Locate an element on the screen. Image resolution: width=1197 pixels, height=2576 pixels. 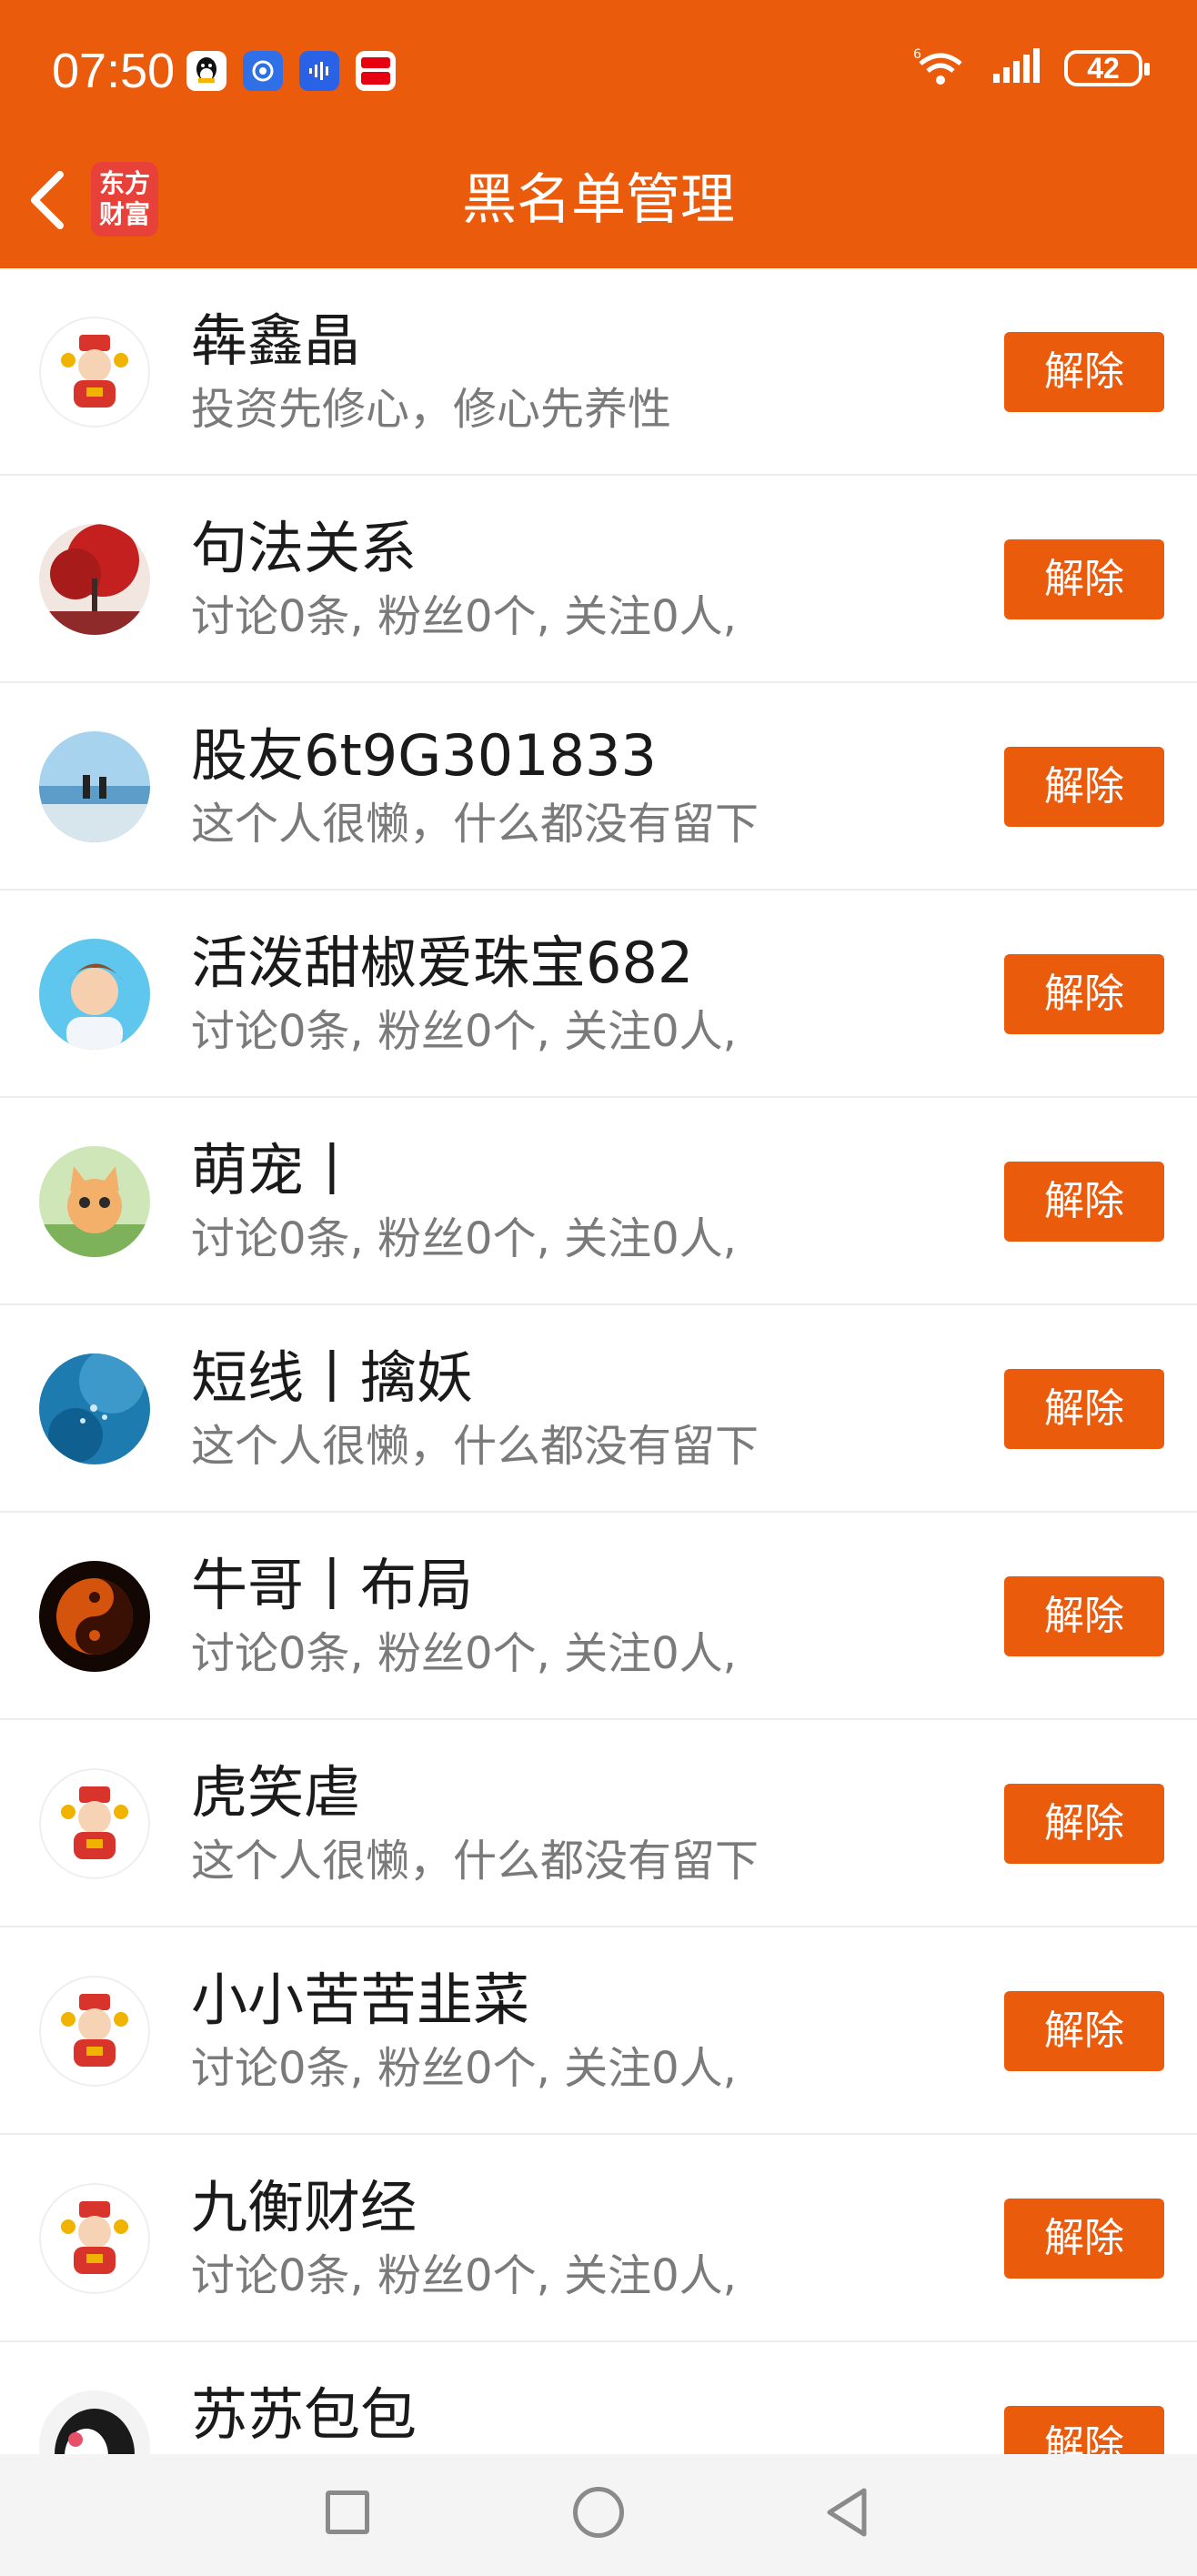
user-name: 虎笑虐 is located at coordinates (276, 1792).